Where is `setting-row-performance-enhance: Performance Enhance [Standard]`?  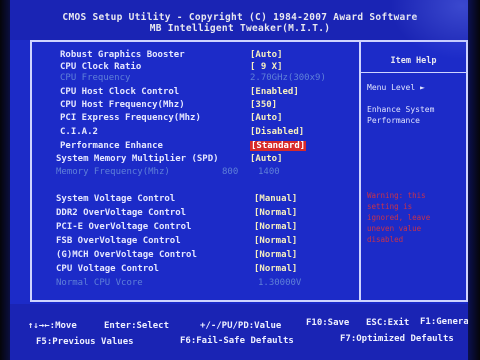 setting-row-performance-enhance: Performance Enhance [Standard] is located at coordinates (197, 147).